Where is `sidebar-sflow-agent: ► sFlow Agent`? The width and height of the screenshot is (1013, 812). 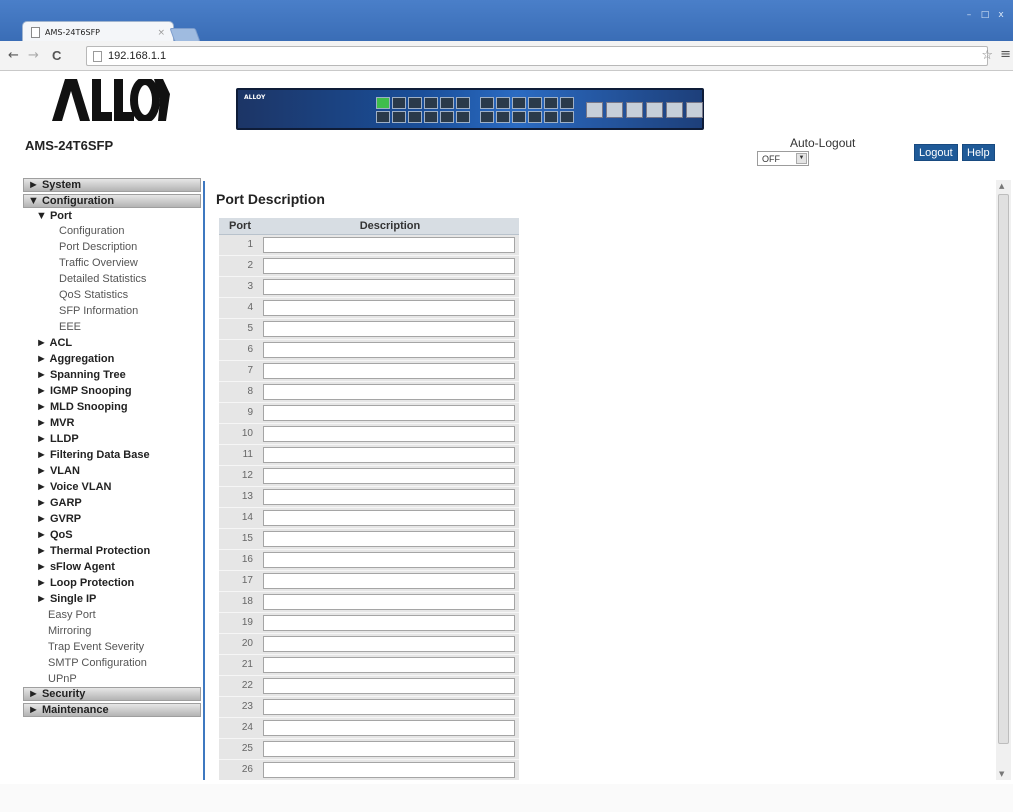 sidebar-sflow-agent: ► sFlow Agent is located at coordinates (112, 567).